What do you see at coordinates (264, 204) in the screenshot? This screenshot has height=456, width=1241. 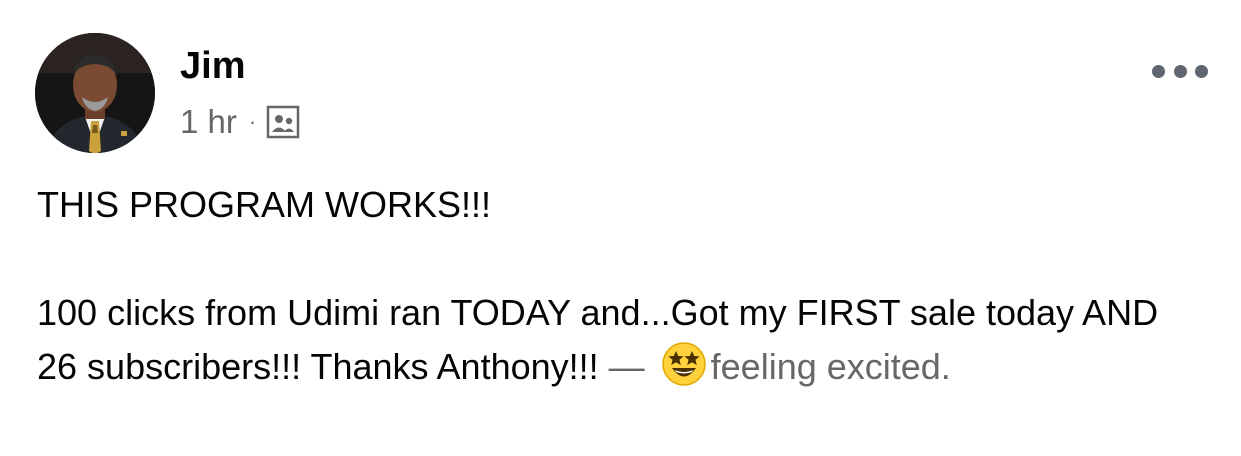 I see `post-text-line: THIS PROGRAM WORKS!!!` at bounding box center [264, 204].